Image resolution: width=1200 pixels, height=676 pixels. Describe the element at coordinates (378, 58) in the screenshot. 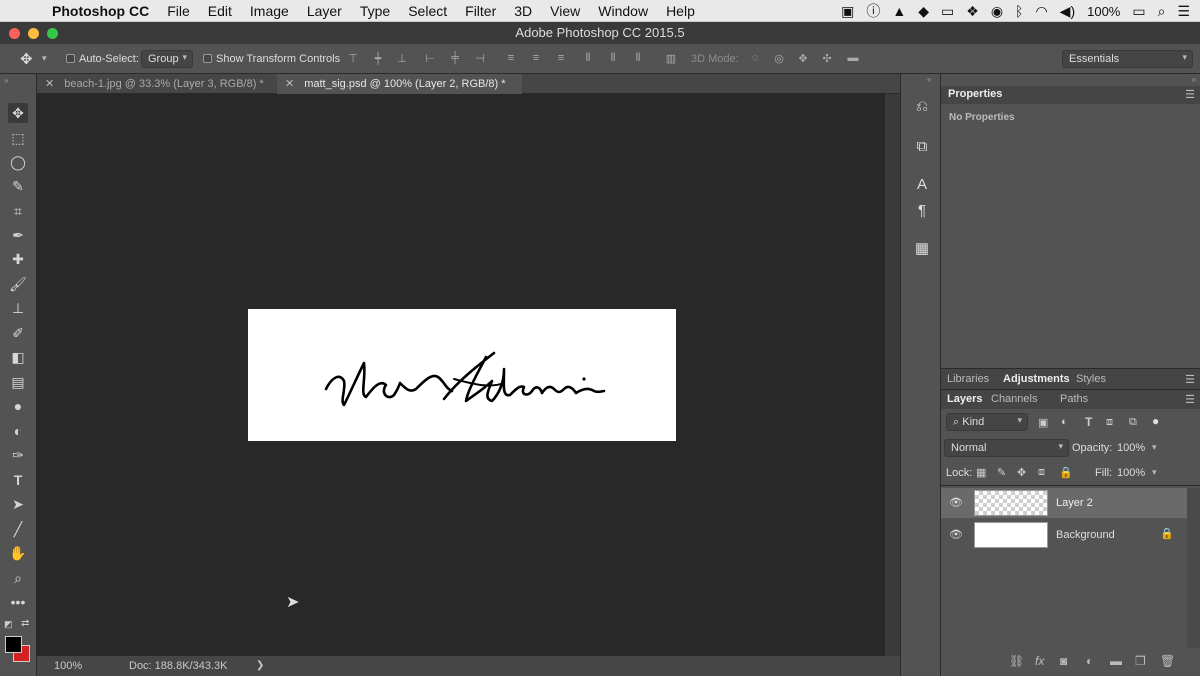

I see `align-vcenter-icon: ┿` at that location.